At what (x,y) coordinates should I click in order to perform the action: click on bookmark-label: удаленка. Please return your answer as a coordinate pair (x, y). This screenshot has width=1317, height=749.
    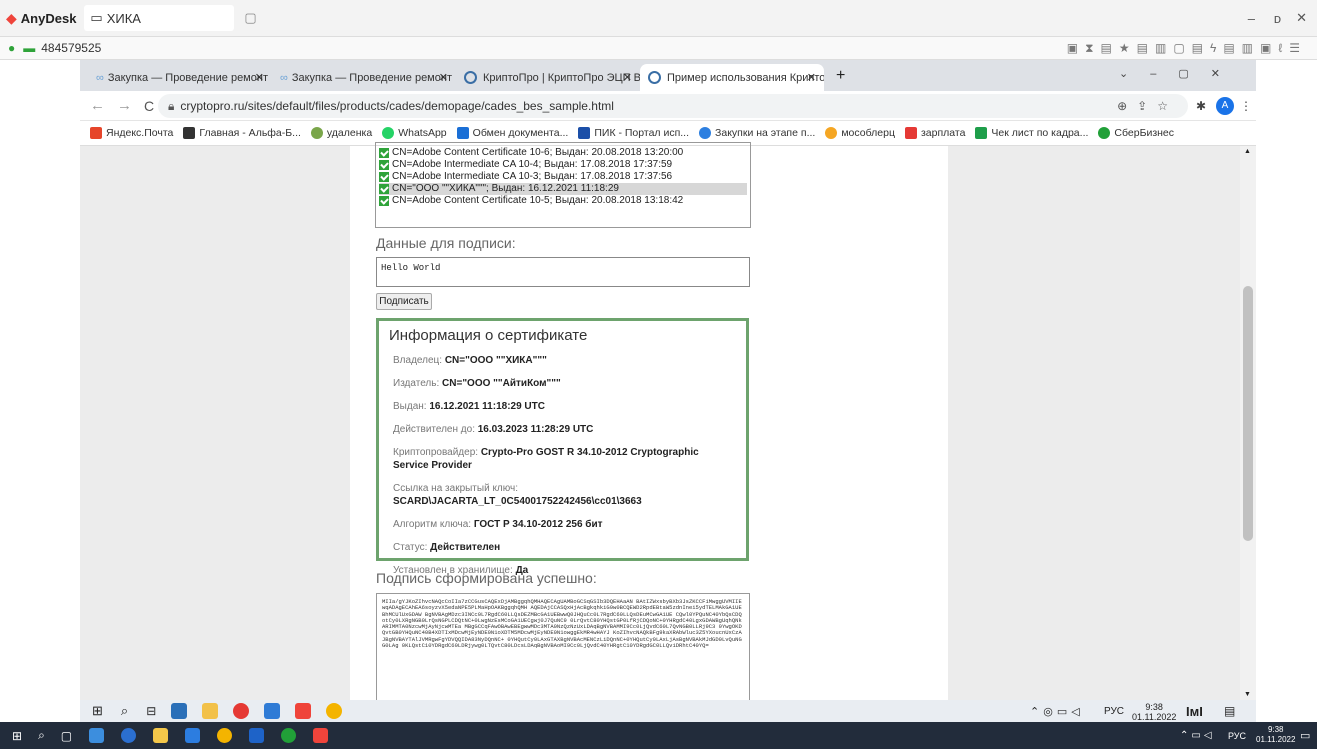
    Looking at the image, I should click on (349, 133).